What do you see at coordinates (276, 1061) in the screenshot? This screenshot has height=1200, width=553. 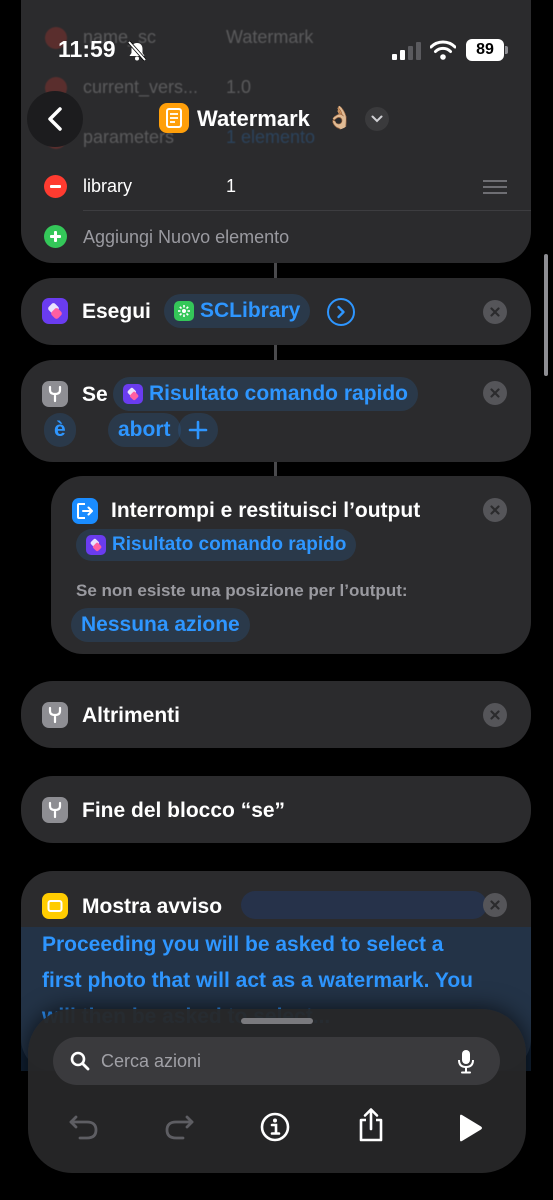 I see `search-field: Cerca azioni` at bounding box center [276, 1061].